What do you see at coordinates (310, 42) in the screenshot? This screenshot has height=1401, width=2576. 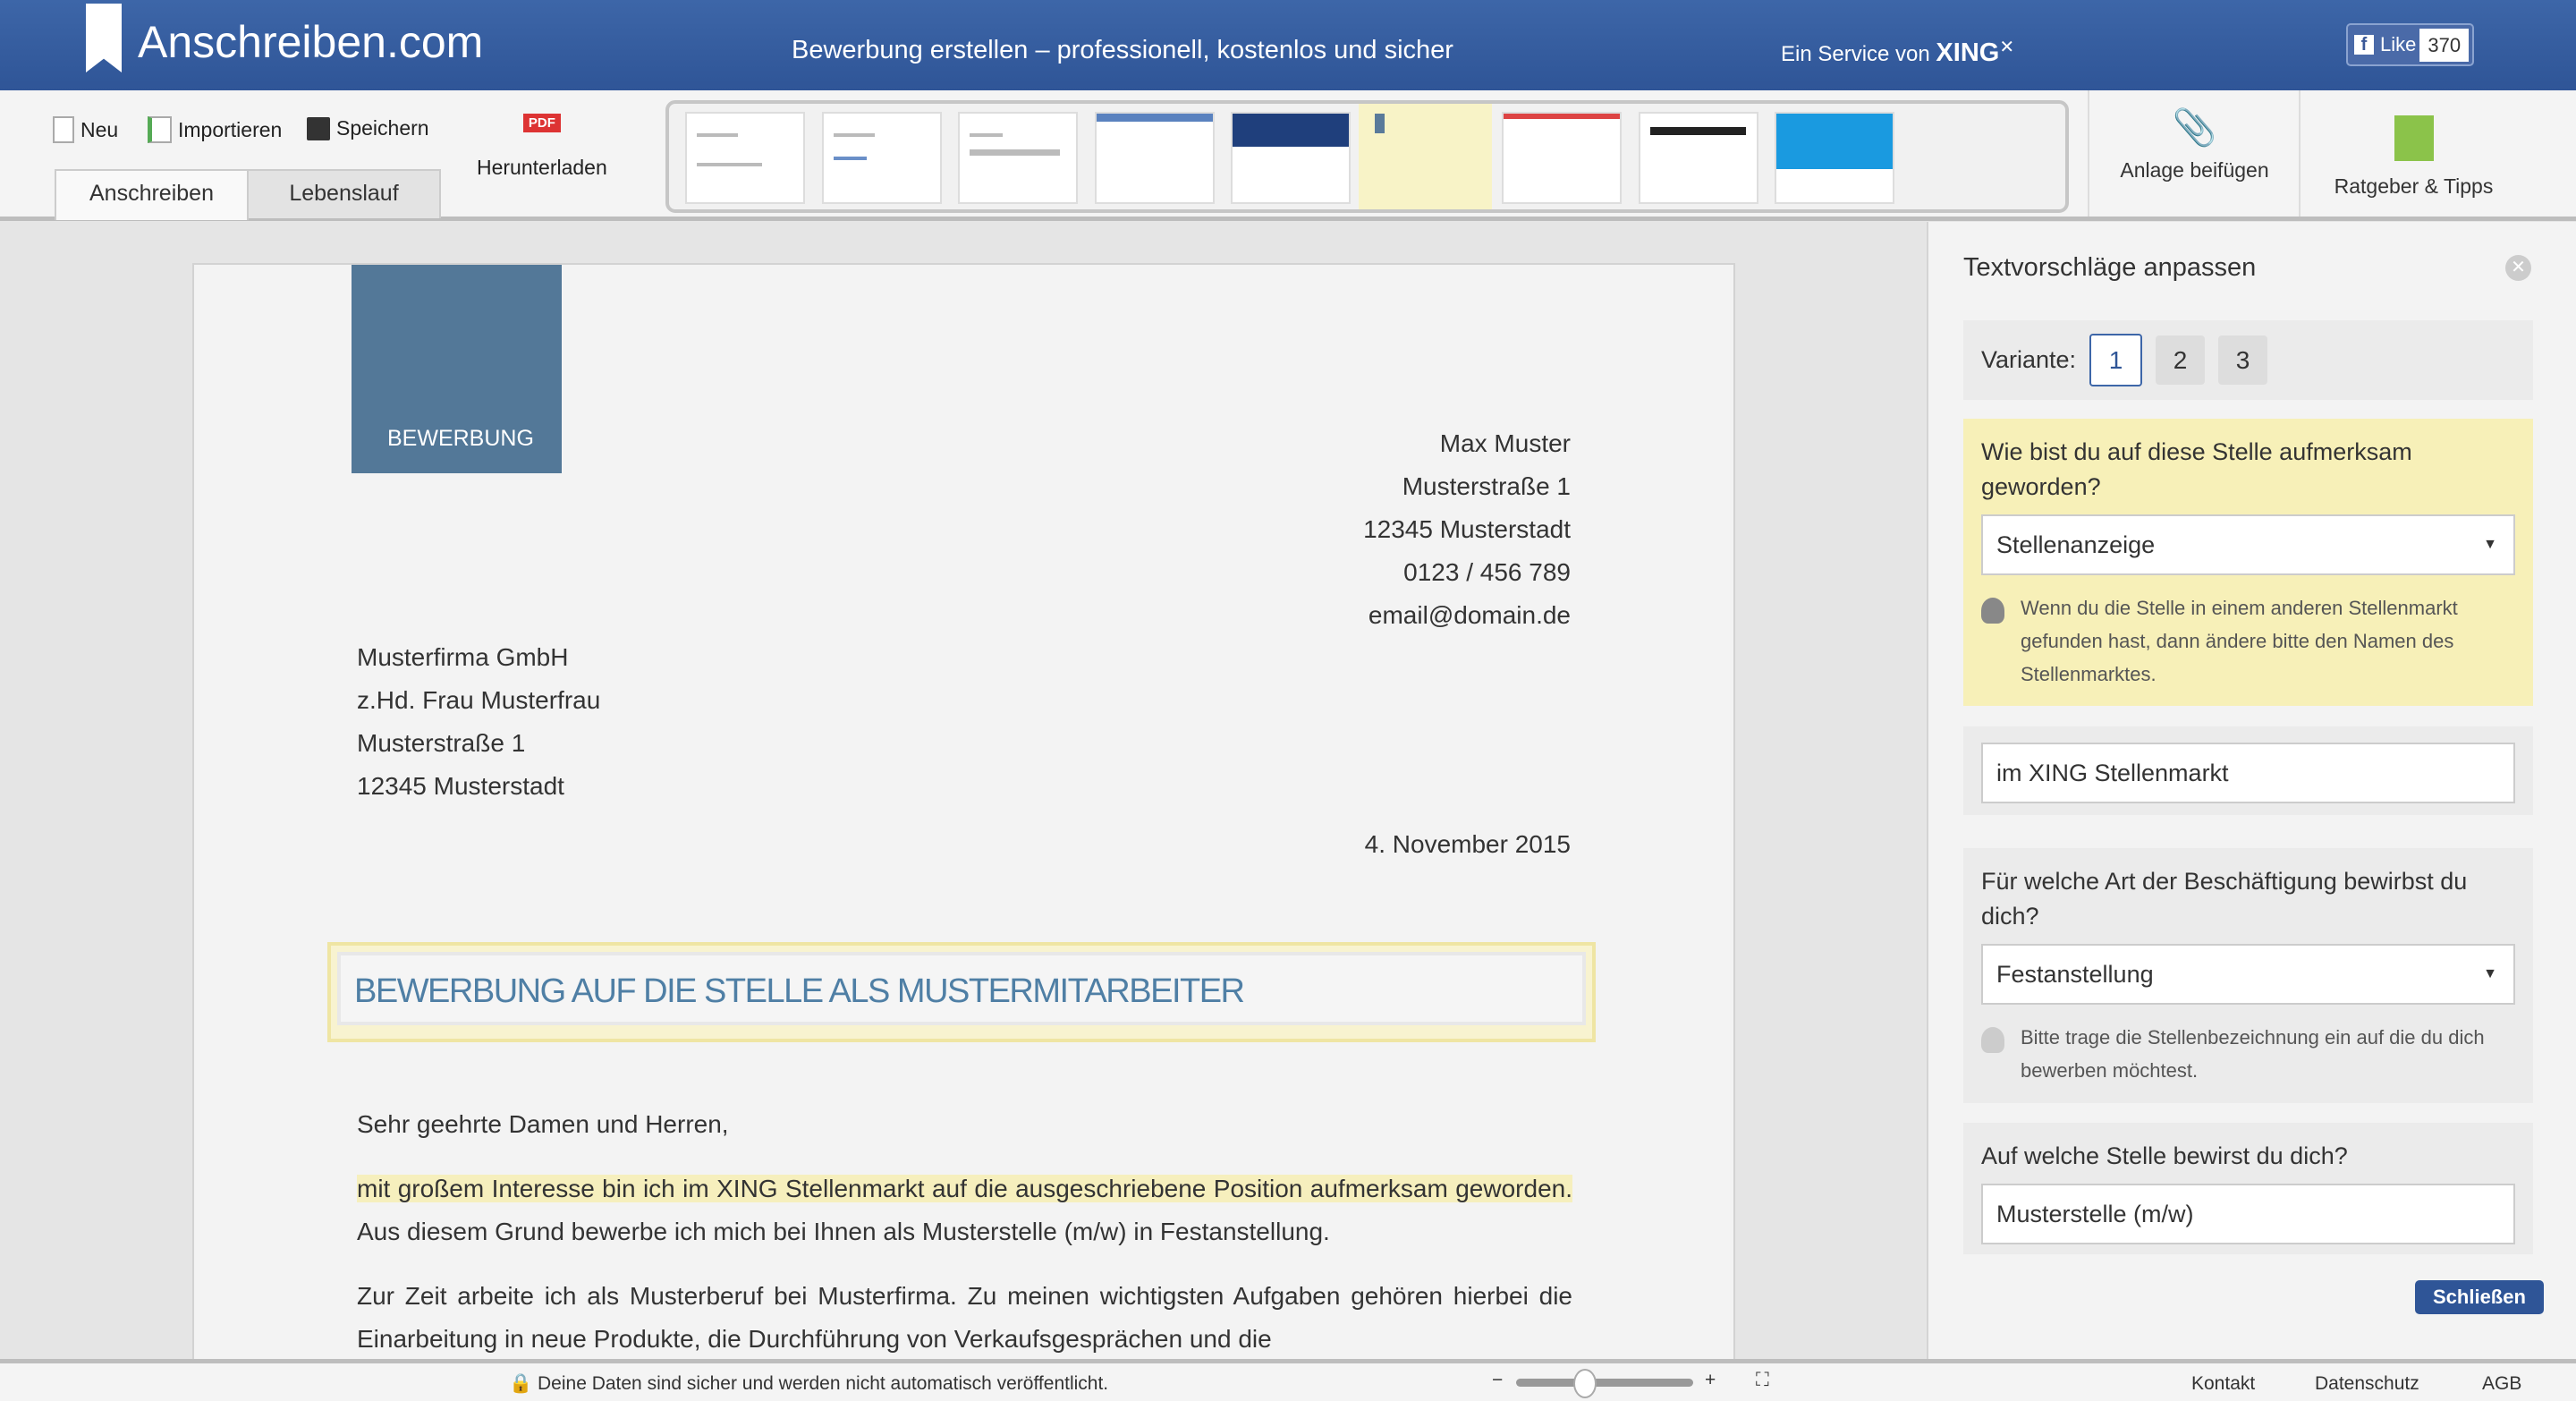 I see `logo: Anschreiben.com` at bounding box center [310, 42].